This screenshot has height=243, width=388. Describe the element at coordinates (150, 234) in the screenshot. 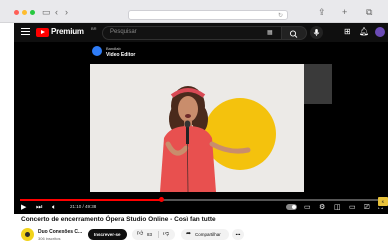

I see `like-count: 83` at that location.